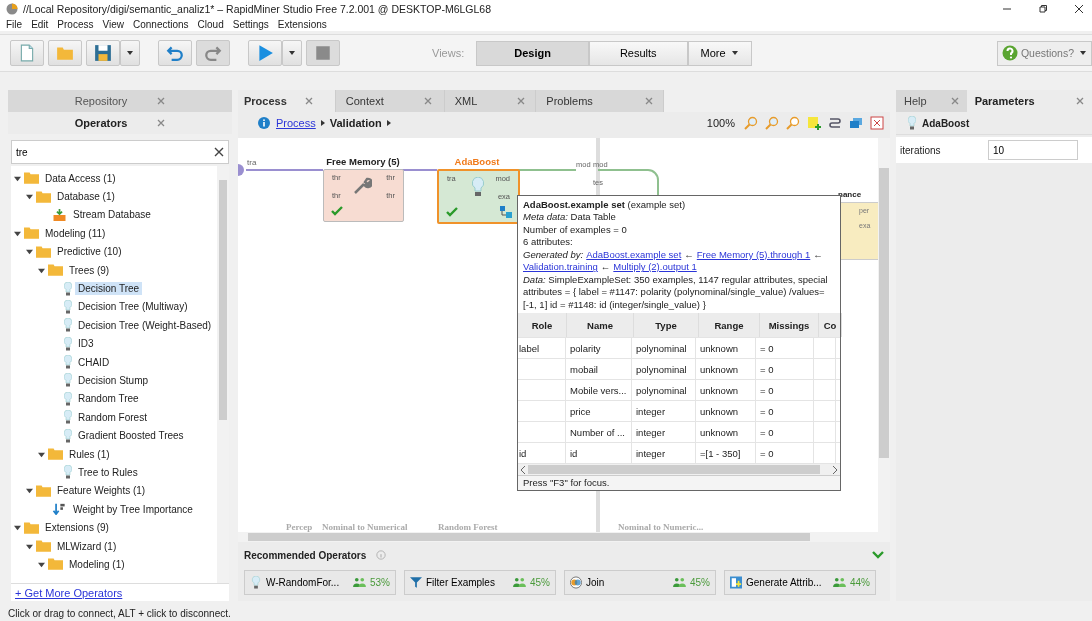  Describe the element at coordinates (108, 399) in the screenshot. I see `tree-item: Random Tree` at that location.